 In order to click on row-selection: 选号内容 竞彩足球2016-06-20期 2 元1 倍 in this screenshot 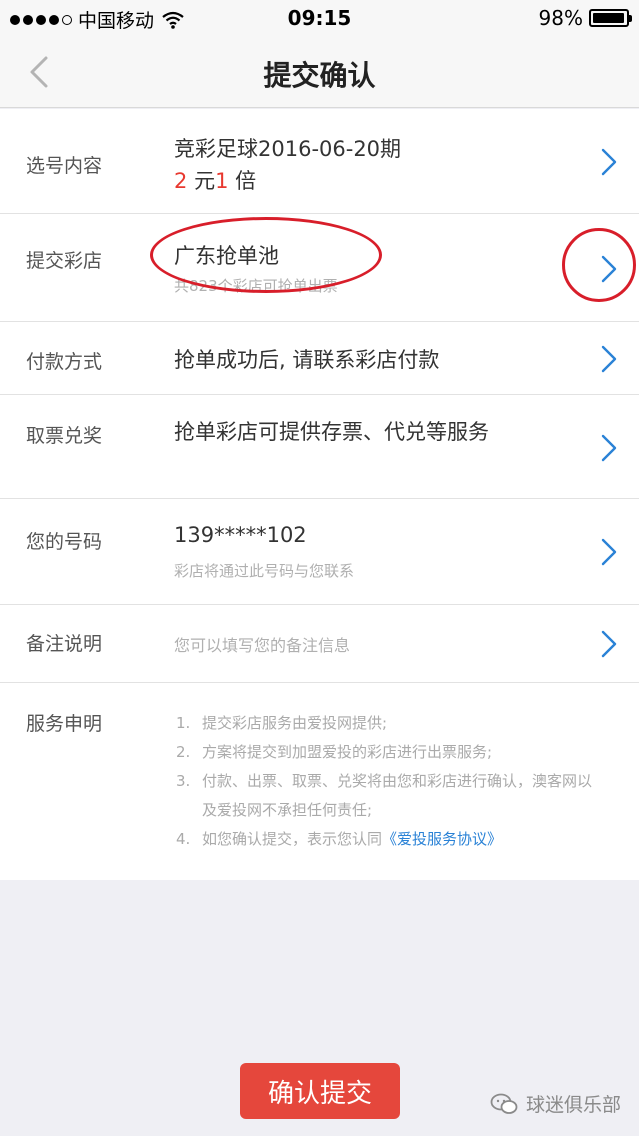, I will do `click(319, 161)`.